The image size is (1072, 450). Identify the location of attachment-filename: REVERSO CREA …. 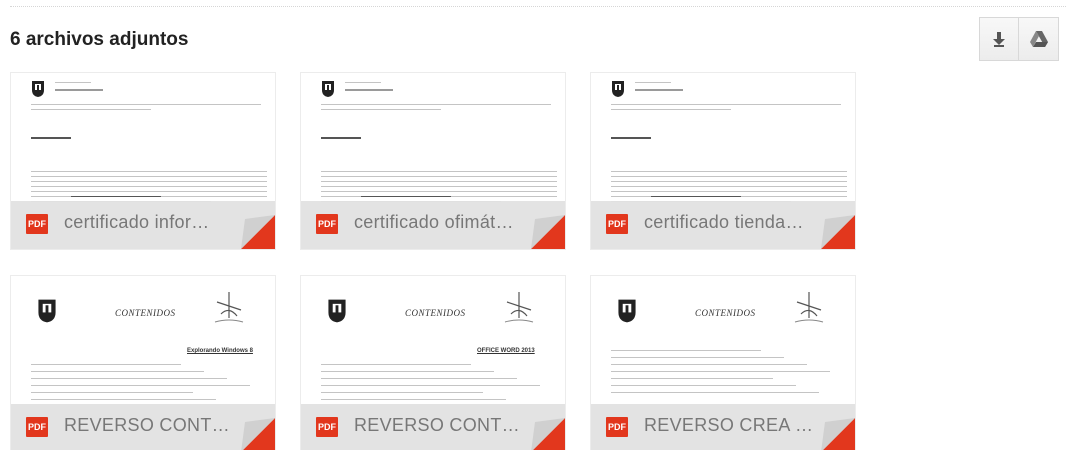
(729, 425).